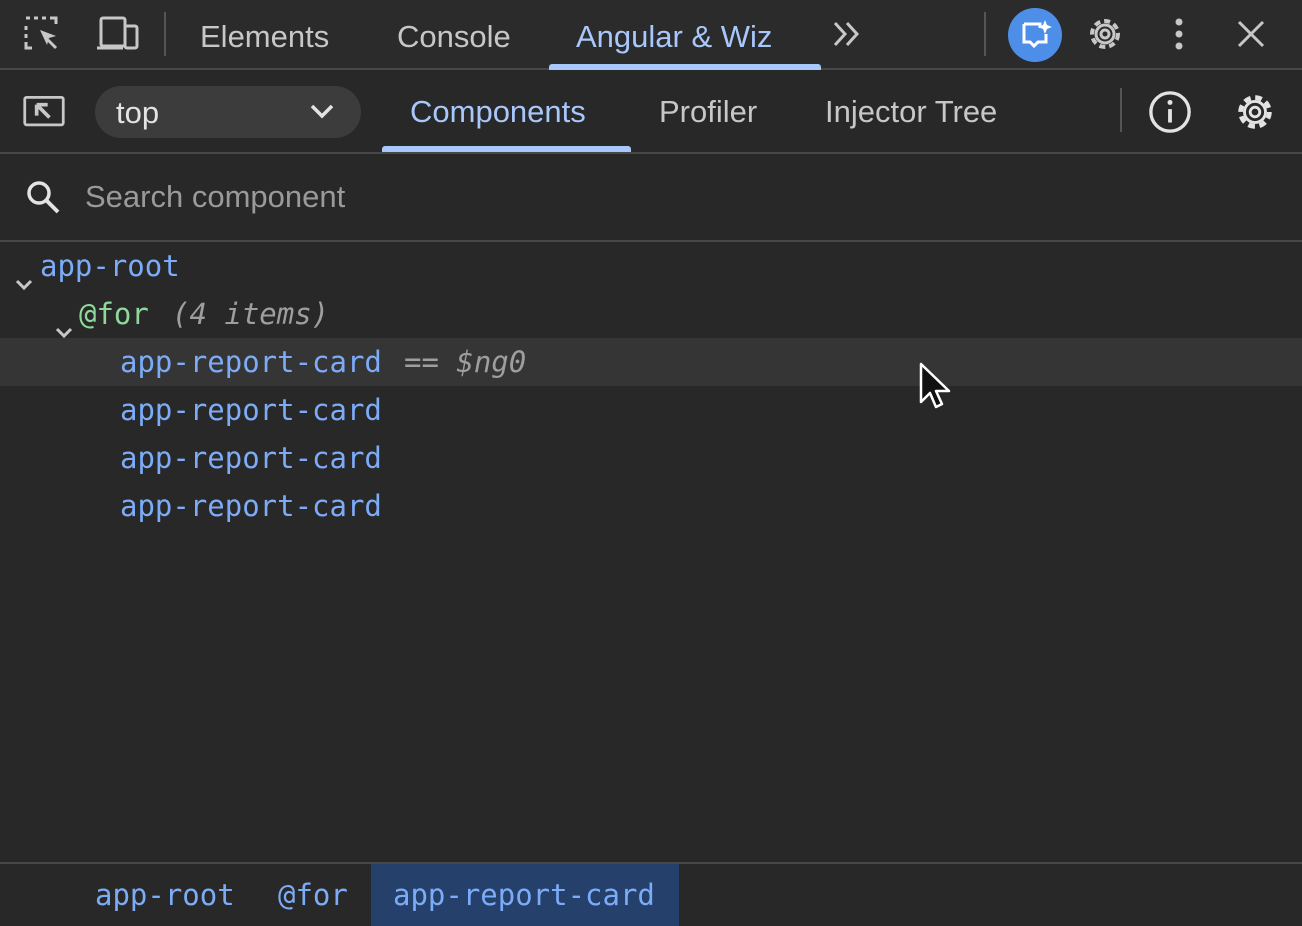  I want to click on frame-select-value: top, so click(138, 112).